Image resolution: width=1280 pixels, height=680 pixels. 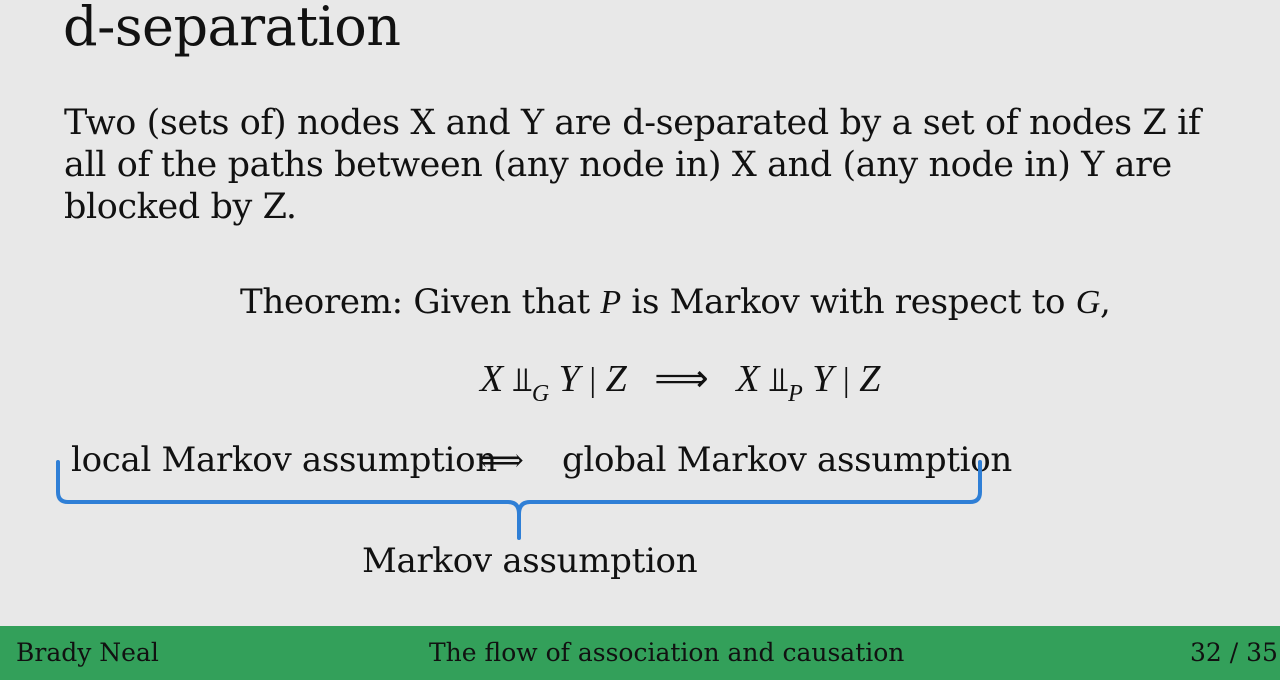 What do you see at coordinates (530, 561) in the screenshot?
I see `markov-assumption-label: Markov assumption` at bounding box center [530, 561].